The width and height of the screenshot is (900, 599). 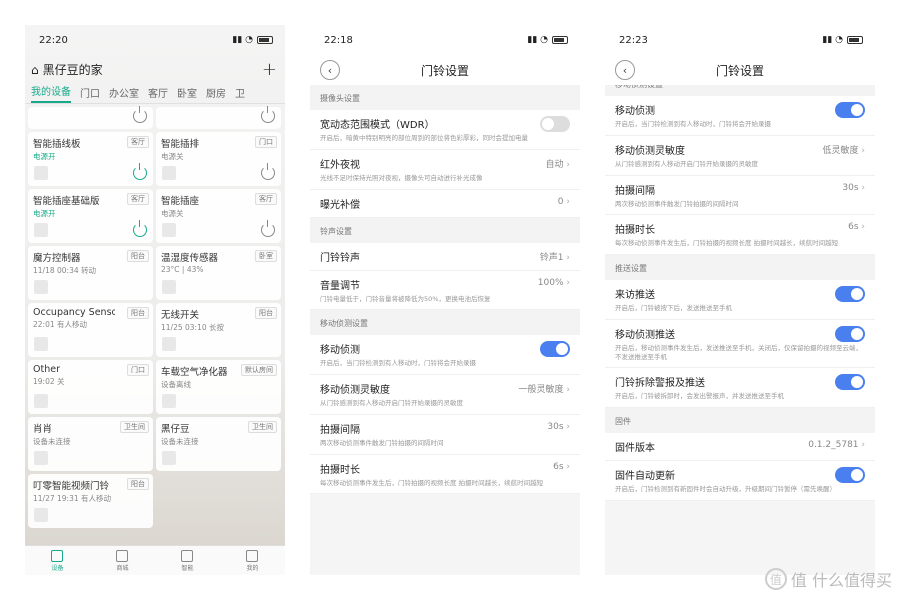 What do you see at coordinates (445, 290) in the screenshot?
I see `setting-row: 音量调节 100% 门铃电量低于，门铃音量将被降低为50%，更换电池后恢复` at bounding box center [445, 290].